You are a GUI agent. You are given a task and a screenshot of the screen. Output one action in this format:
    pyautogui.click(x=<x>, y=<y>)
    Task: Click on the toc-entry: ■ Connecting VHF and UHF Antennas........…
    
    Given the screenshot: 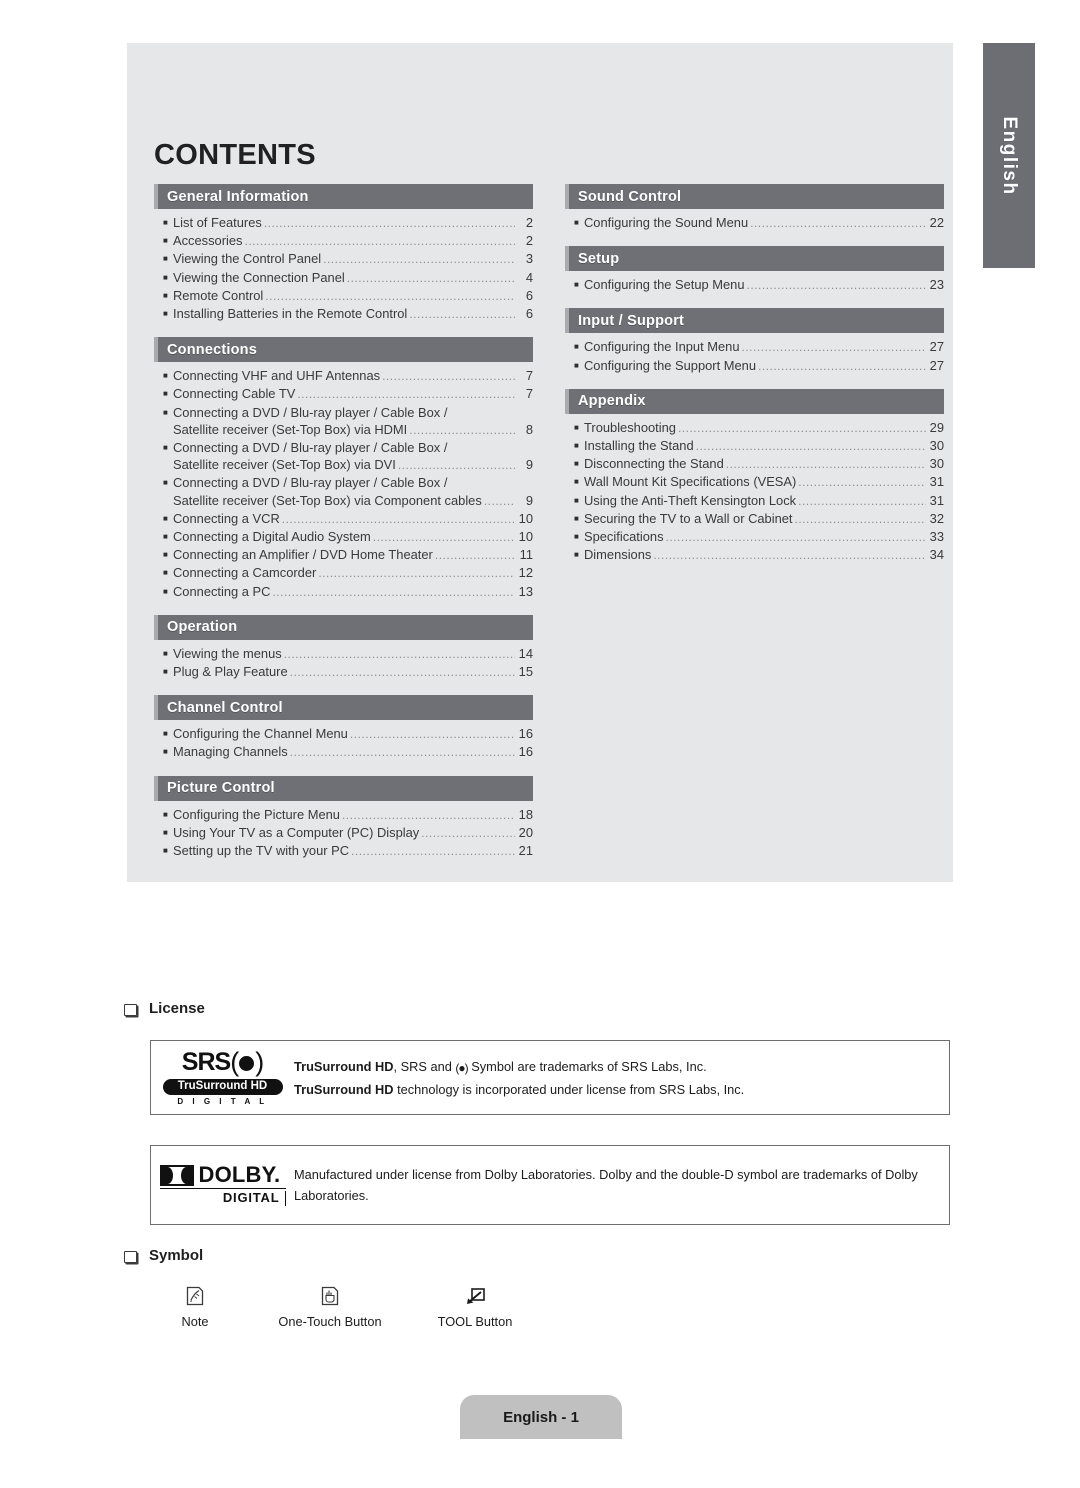 What is the action you would take?
    pyautogui.click(x=343, y=376)
    